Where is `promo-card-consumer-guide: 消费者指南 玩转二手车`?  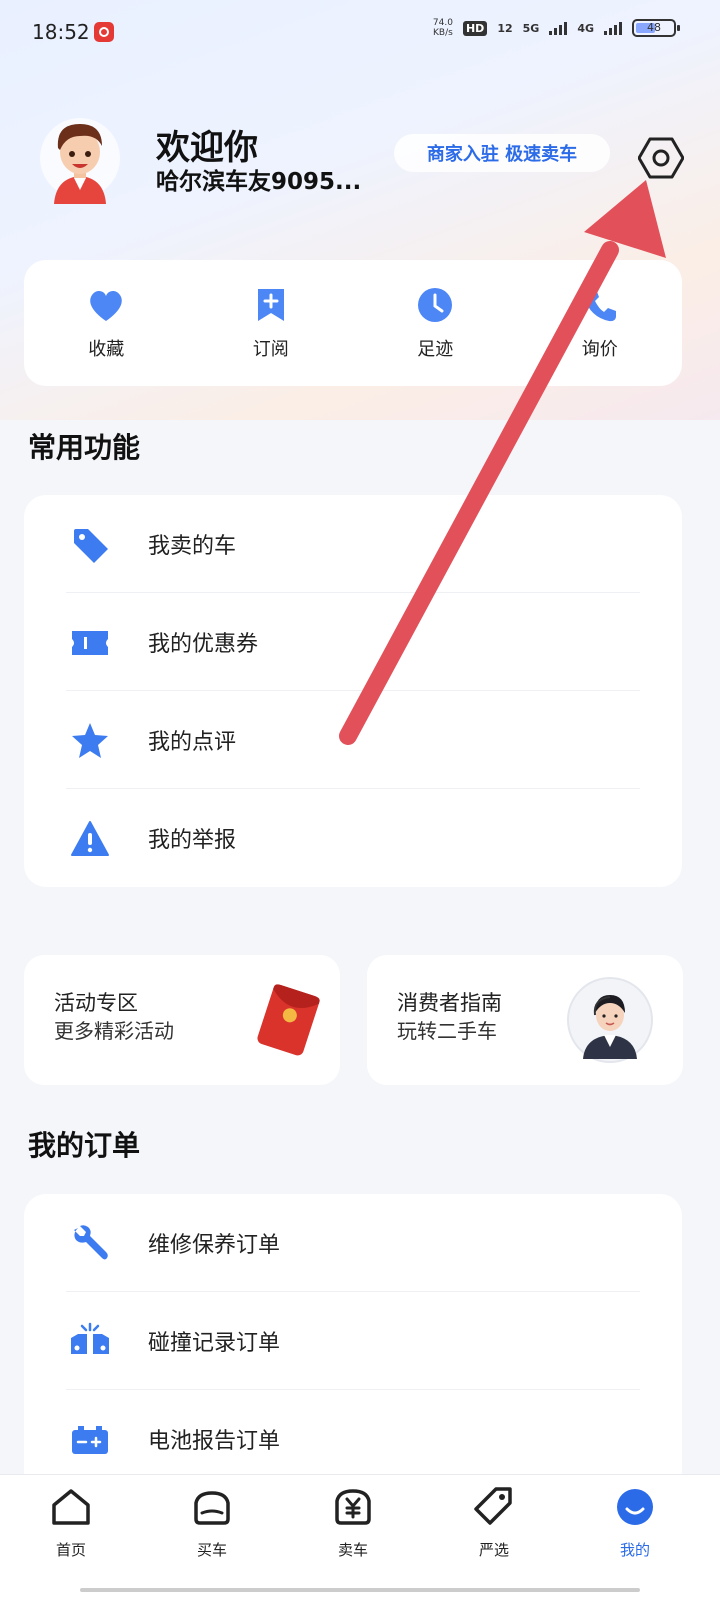 promo-card-consumer-guide: 消费者指南 玩转二手车 is located at coordinates (525, 1020).